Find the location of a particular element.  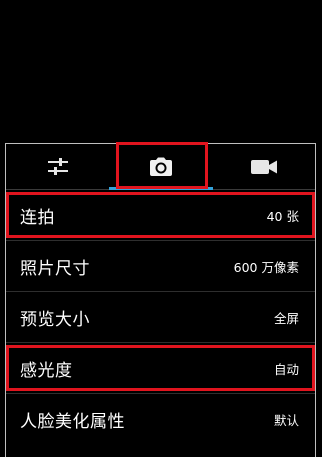

setting-label: 感光度 is located at coordinates (46, 370).